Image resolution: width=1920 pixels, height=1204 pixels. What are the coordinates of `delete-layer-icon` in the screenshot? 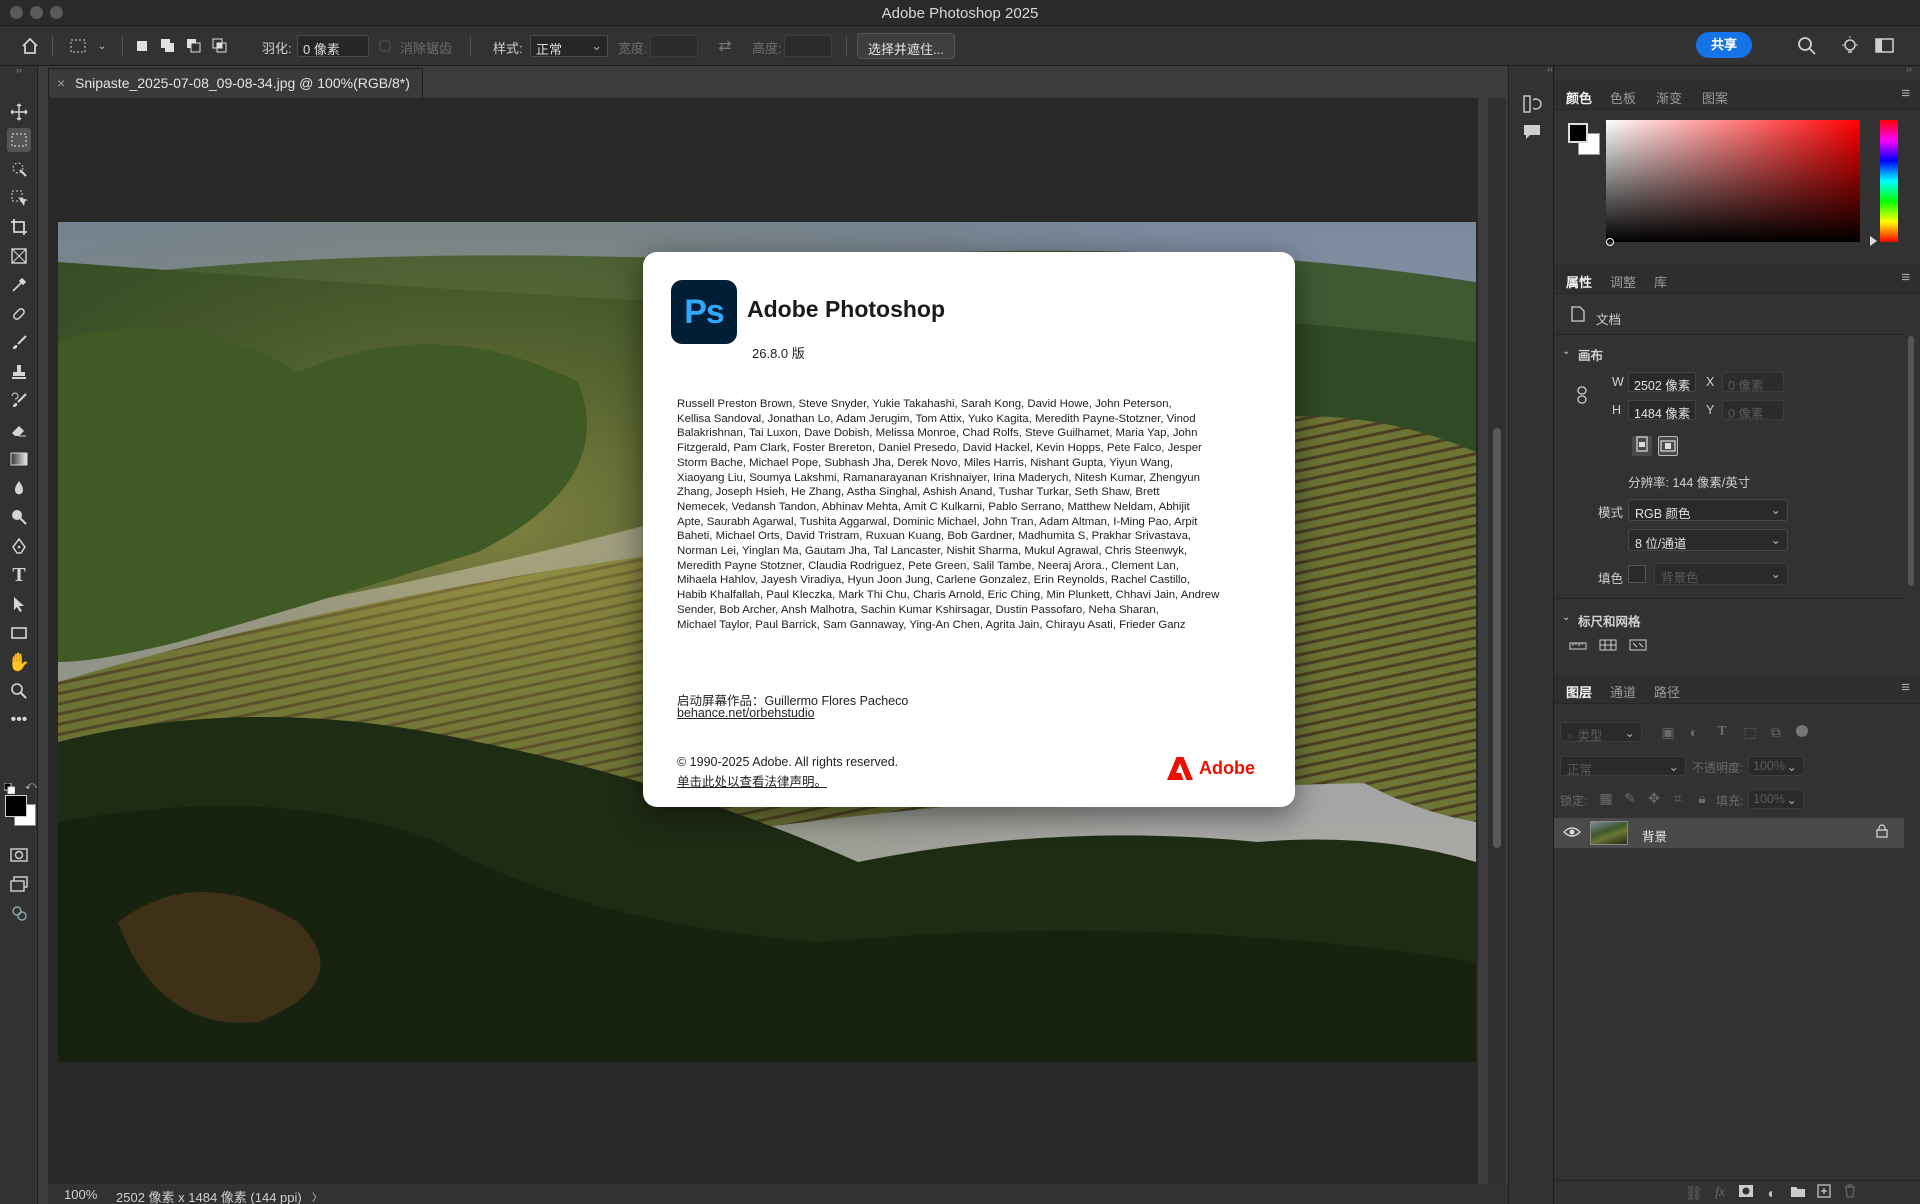 It's located at (1850, 1193).